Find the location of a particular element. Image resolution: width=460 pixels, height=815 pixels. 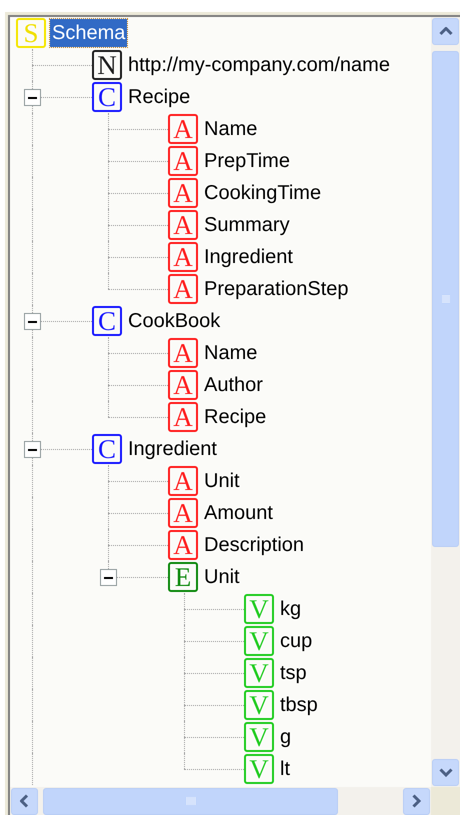

tree-node-label: tsp is located at coordinates (293, 673).